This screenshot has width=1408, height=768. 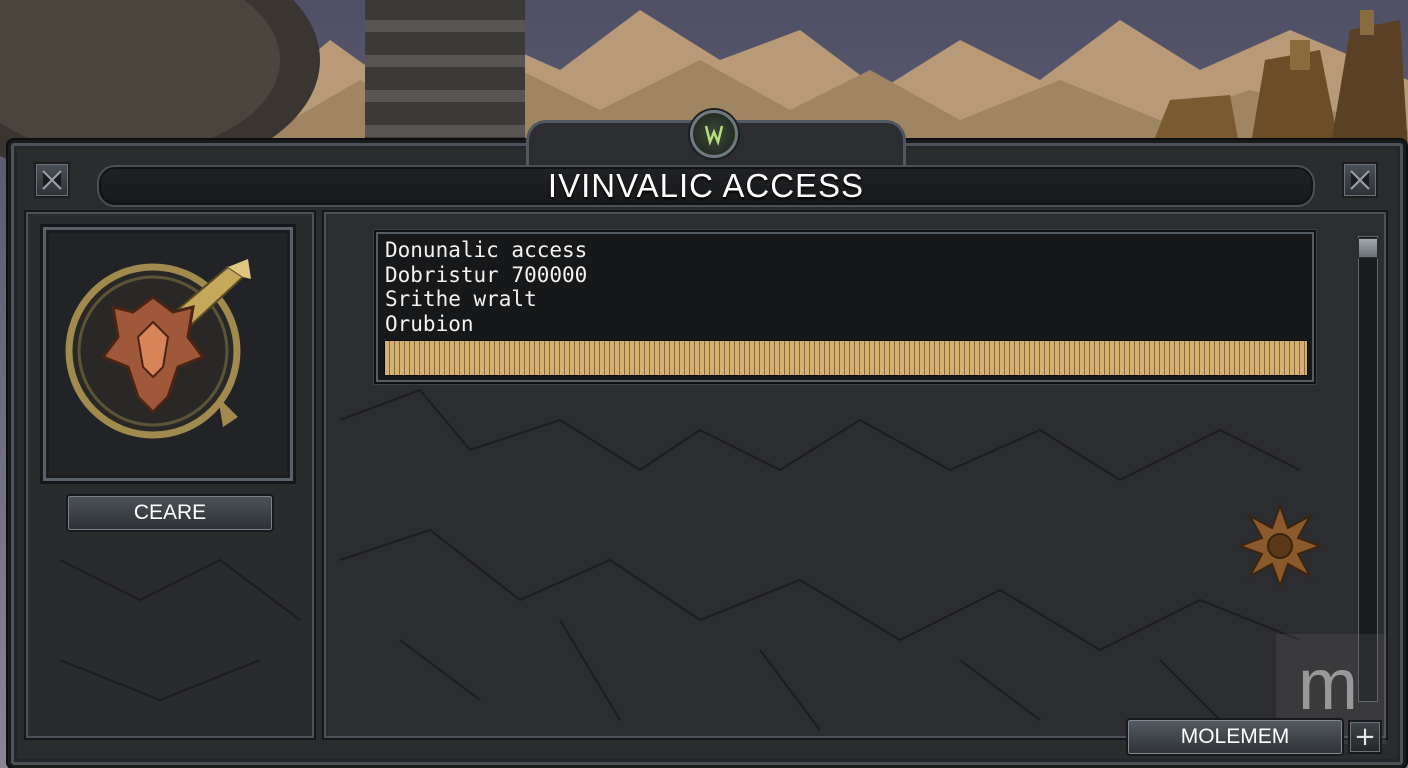 What do you see at coordinates (1235, 737) in the screenshot?
I see `molemem-button: MOLEMEM` at bounding box center [1235, 737].